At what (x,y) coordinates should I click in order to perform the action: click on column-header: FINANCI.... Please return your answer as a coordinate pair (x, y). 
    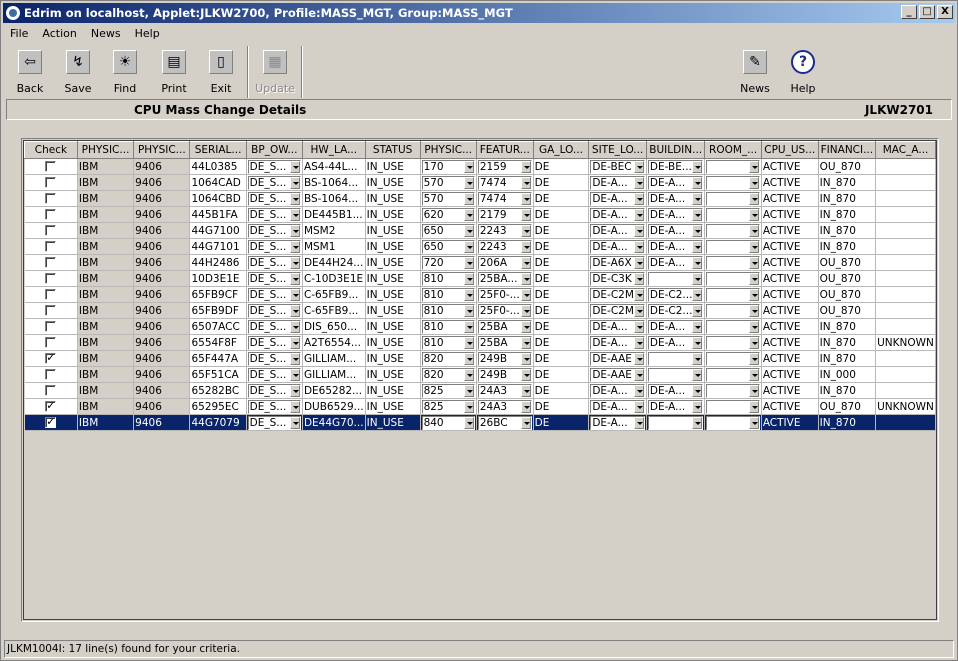
    Looking at the image, I should click on (847, 150).